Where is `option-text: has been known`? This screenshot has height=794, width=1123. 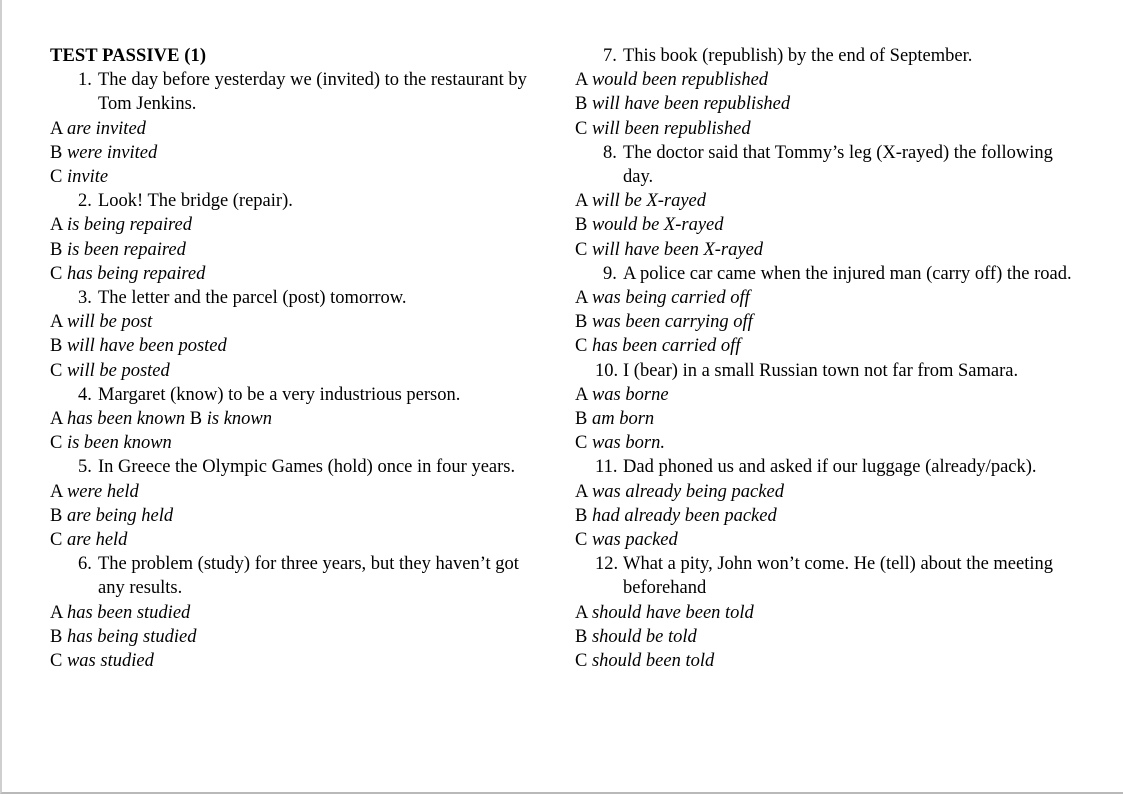
option-text: has been known is located at coordinates (126, 419).